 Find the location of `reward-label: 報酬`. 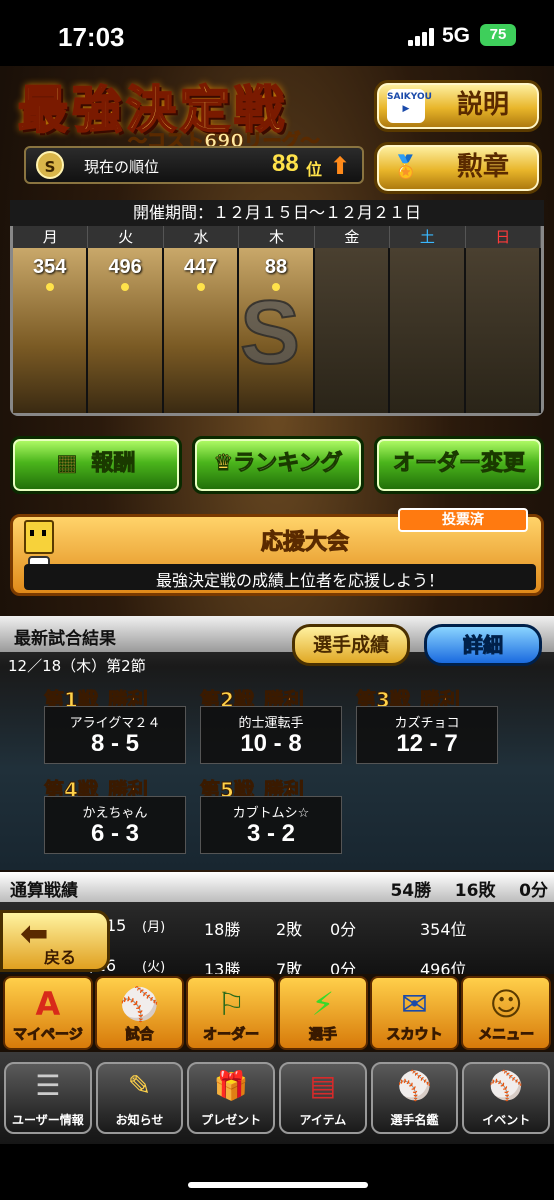

reward-label: 報酬 is located at coordinates (113, 464).